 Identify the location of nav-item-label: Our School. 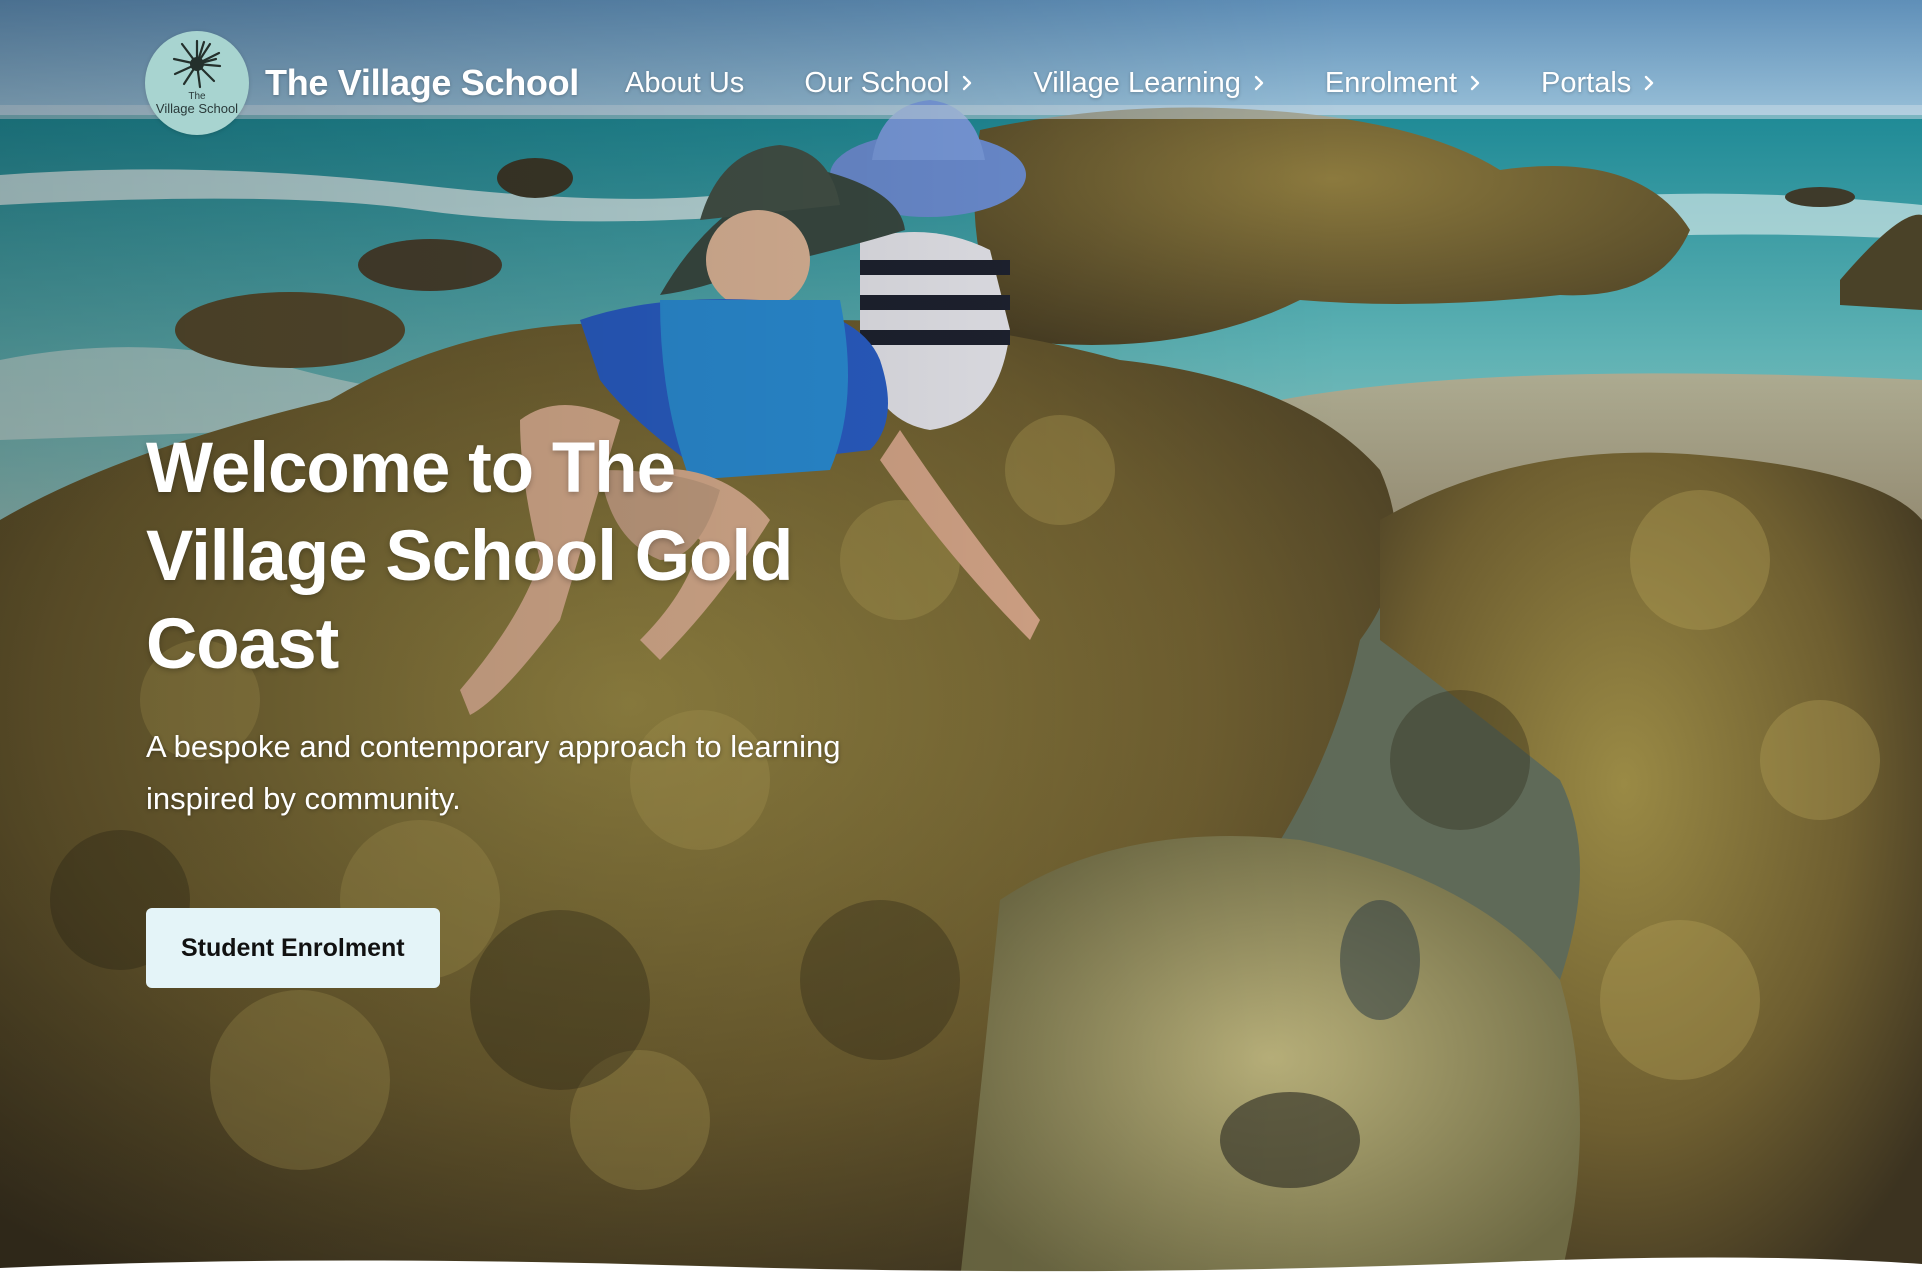
(877, 82).